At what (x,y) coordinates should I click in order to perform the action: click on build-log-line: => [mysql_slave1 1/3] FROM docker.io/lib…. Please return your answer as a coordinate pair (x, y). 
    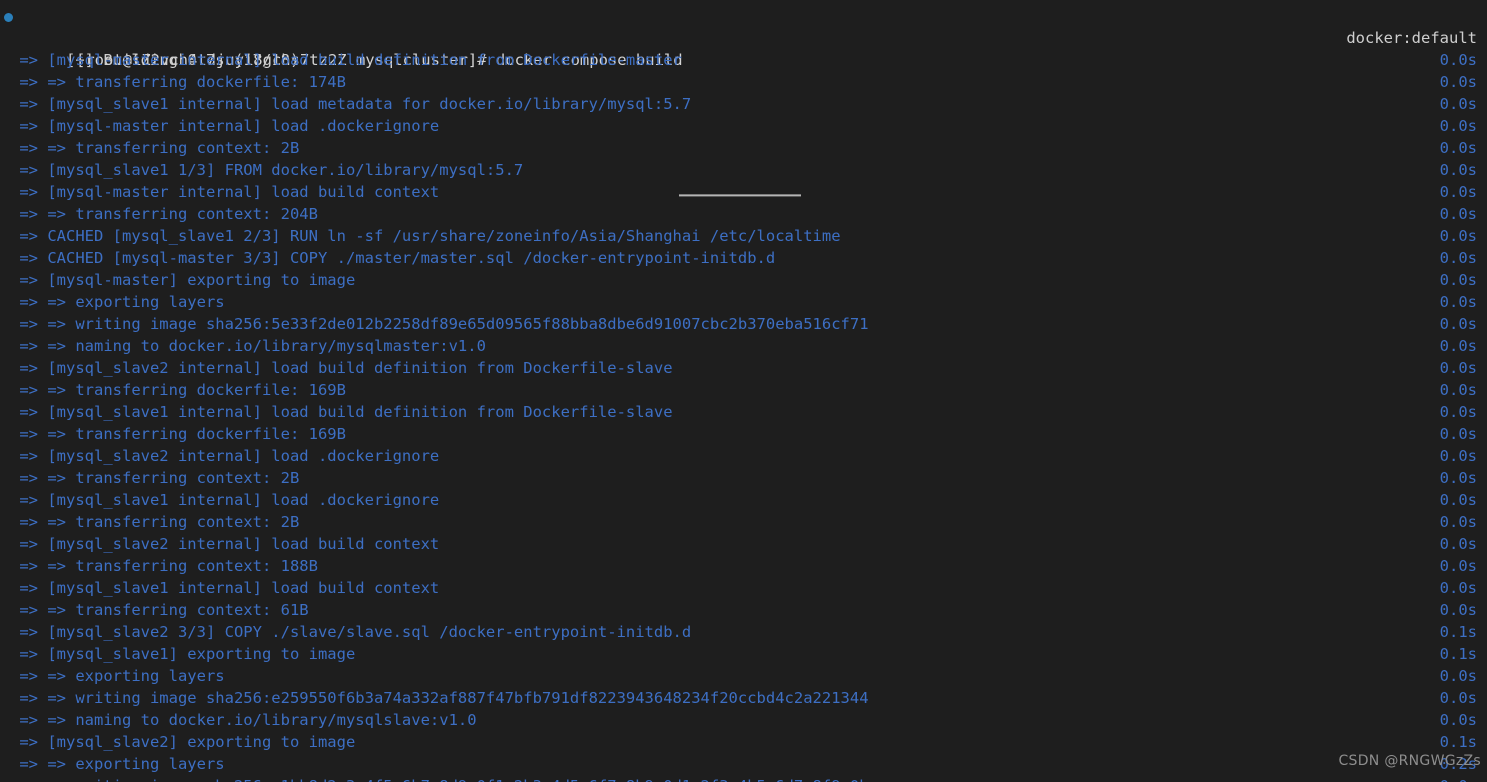
    Looking at the image, I should click on (743, 170).